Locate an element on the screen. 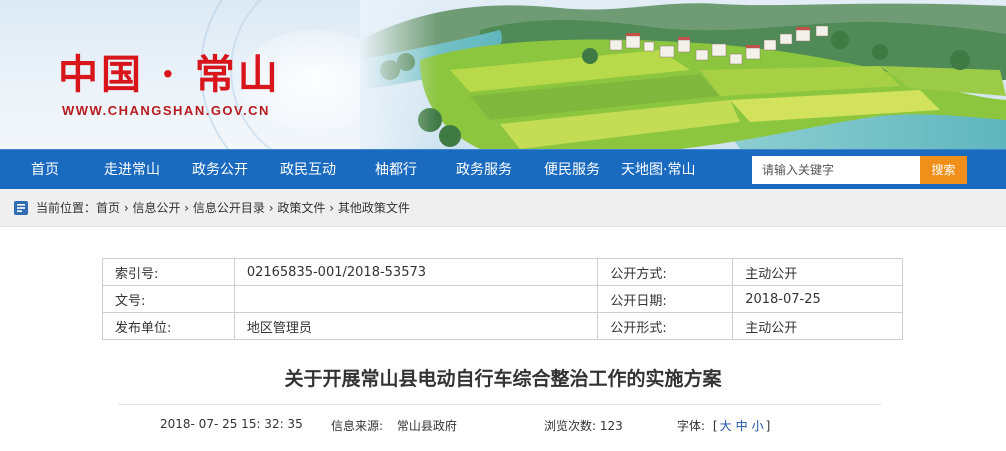 The image size is (1006, 451). publisher-label: 发布单位: is located at coordinates (168, 326).